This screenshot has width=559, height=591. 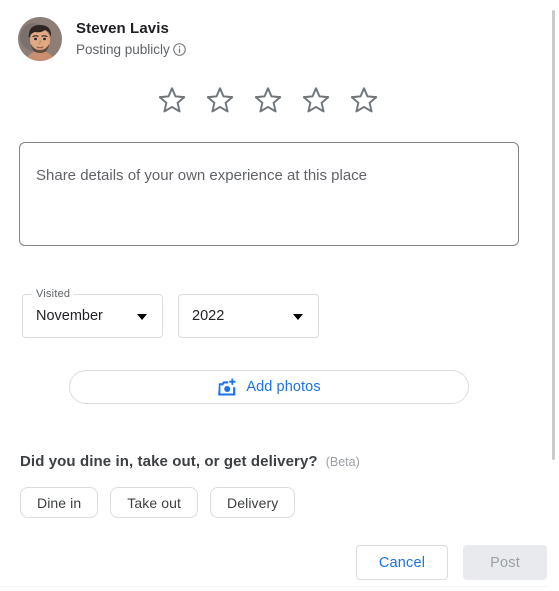 What do you see at coordinates (402, 562) in the screenshot?
I see `cancel-button: Cancel` at bounding box center [402, 562].